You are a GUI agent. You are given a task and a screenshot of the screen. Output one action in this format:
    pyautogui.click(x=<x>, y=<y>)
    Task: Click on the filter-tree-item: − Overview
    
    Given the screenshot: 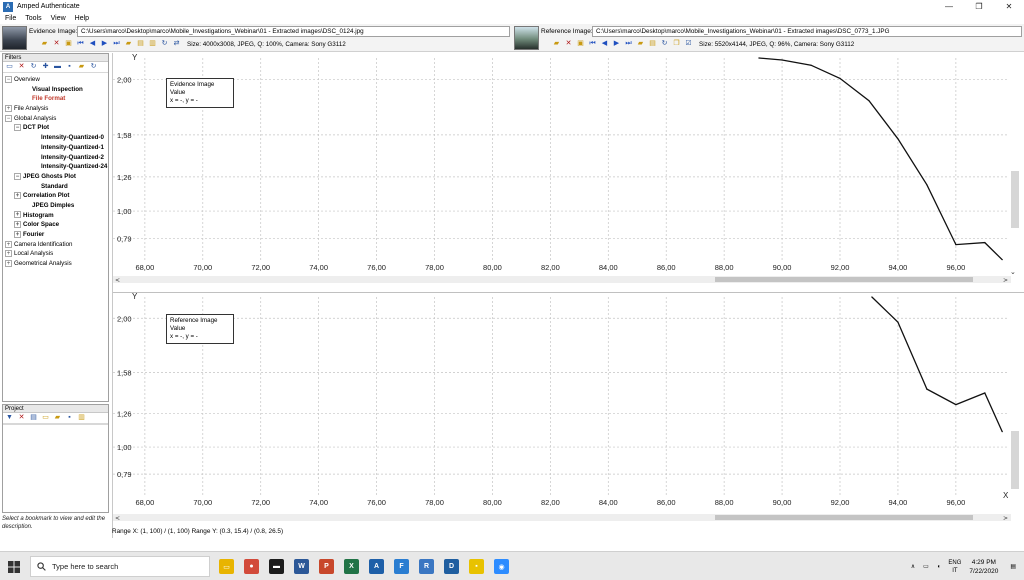 What is the action you would take?
    pyautogui.click(x=55, y=80)
    